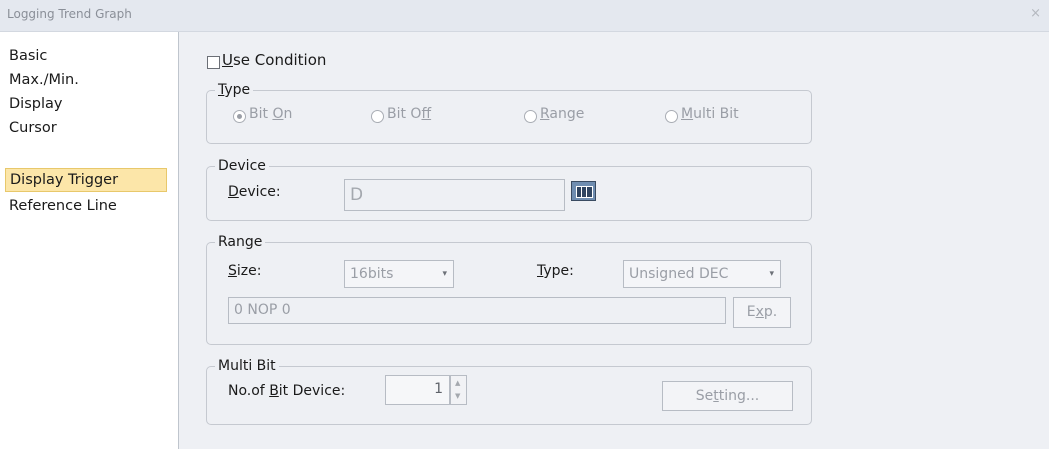 The image size is (1049, 449). What do you see at coordinates (458, 390) in the screenshot?
I see `bit-device-stepper: ▲ ▼` at bounding box center [458, 390].